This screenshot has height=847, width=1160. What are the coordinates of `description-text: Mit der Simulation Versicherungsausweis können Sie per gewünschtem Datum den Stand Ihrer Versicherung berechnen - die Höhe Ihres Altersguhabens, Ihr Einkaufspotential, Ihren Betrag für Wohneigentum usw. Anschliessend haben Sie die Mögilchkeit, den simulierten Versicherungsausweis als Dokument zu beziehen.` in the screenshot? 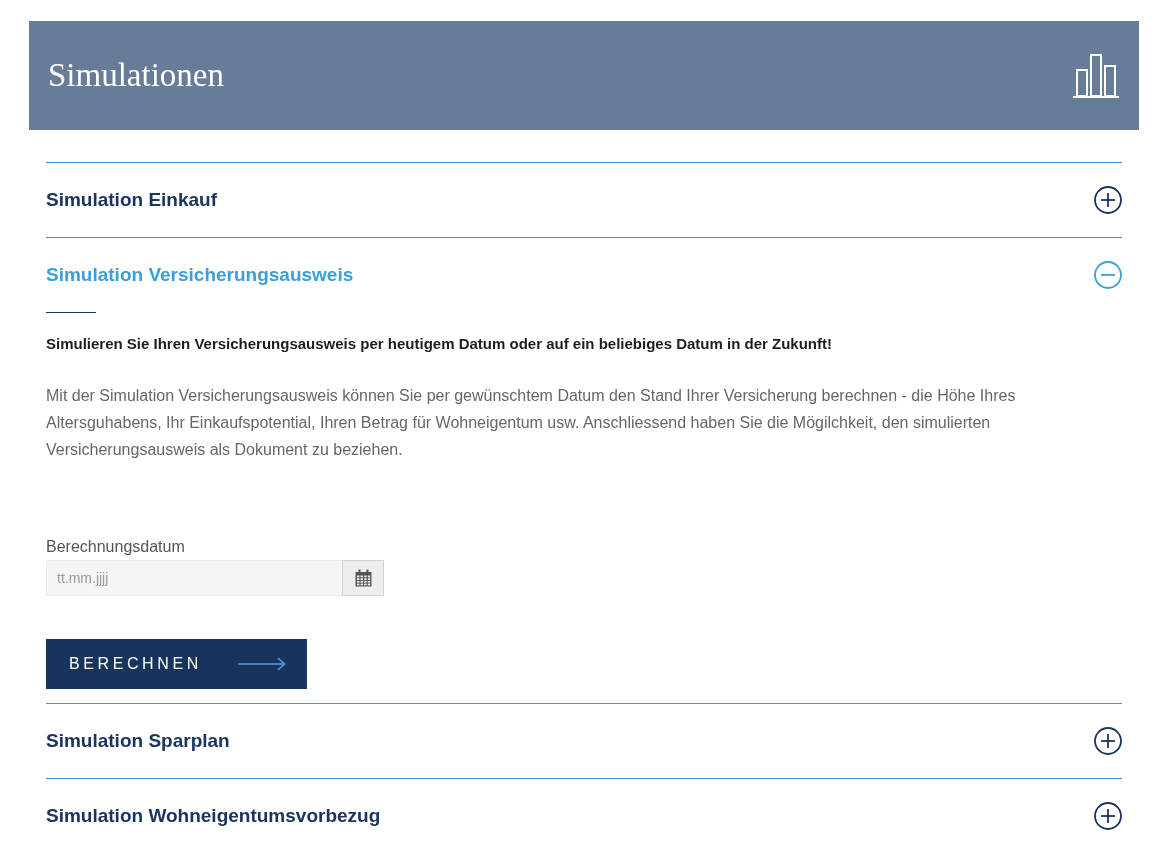 It's located at (531, 423).